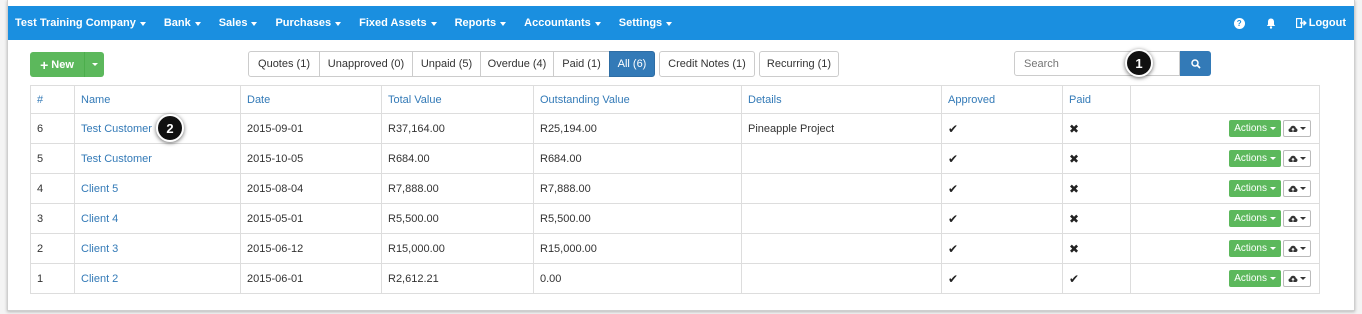  Describe the element at coordinates (841, 128) in the screenshot. I see `cell-details: Pineapple Project` at that location.